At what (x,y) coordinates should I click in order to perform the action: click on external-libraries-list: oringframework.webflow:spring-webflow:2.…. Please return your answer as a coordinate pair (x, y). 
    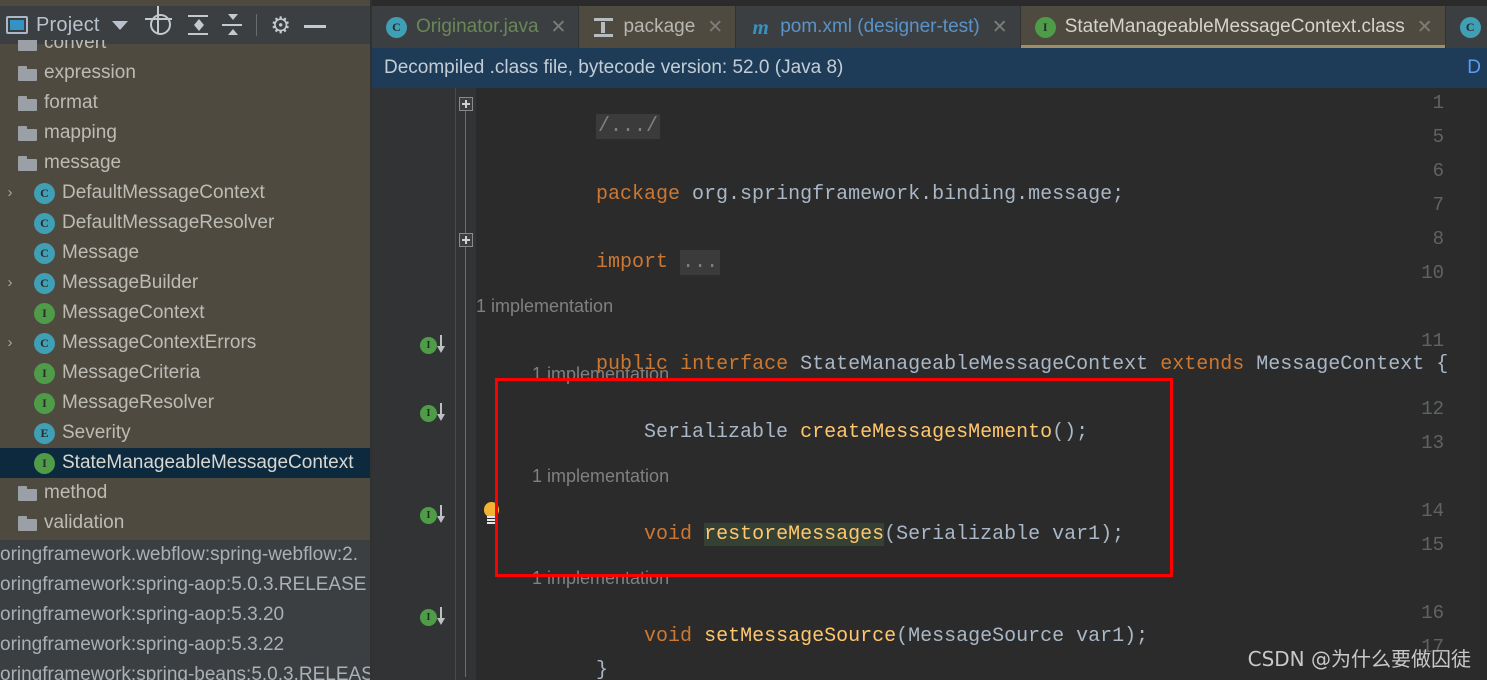
    Looking at the image, I should click on (186, 610).